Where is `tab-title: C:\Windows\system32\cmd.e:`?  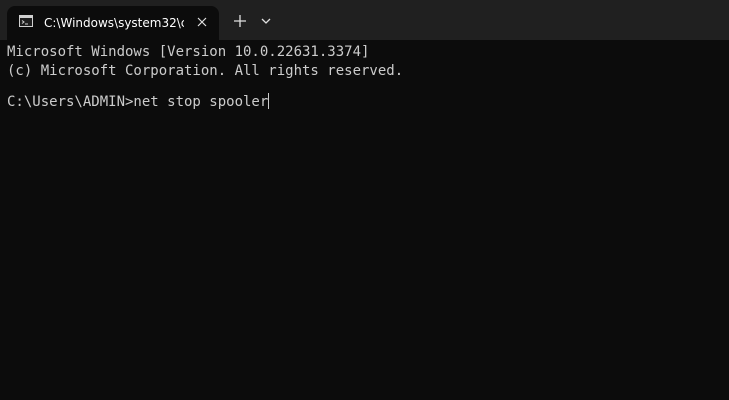 tab-title: C:\Windows\system32\cmd.e: is located at coordinates (114, 23).